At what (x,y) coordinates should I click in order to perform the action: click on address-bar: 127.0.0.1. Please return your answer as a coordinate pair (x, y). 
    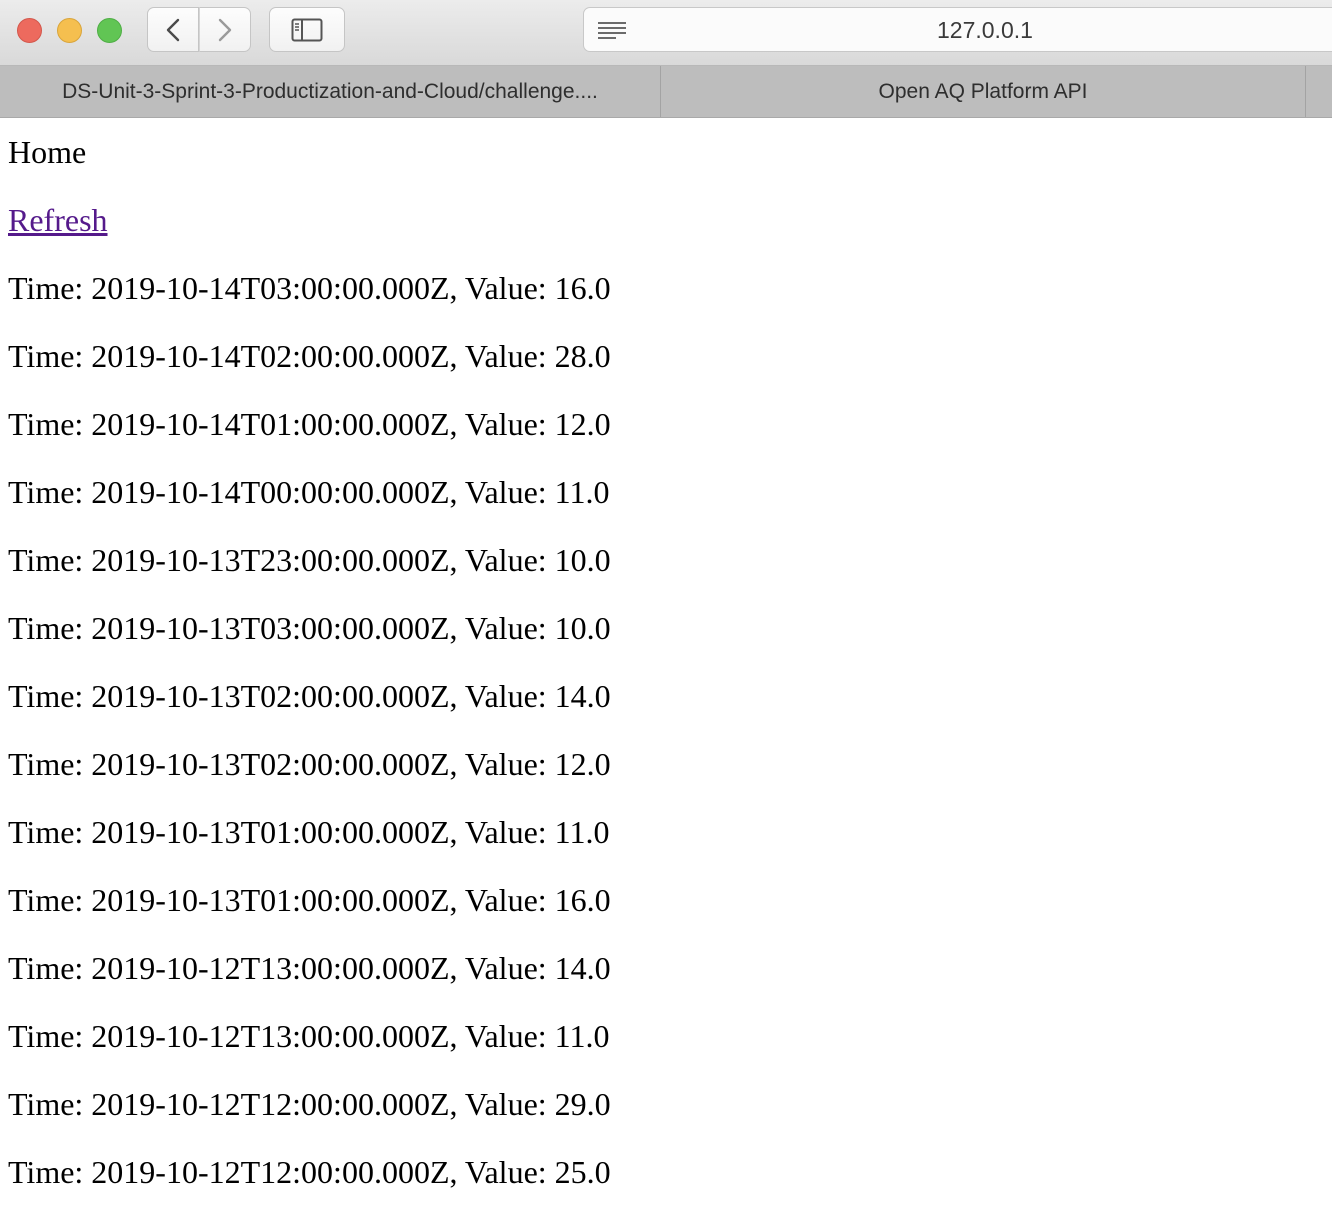
    Looking at the image, I should click on (957, 29).